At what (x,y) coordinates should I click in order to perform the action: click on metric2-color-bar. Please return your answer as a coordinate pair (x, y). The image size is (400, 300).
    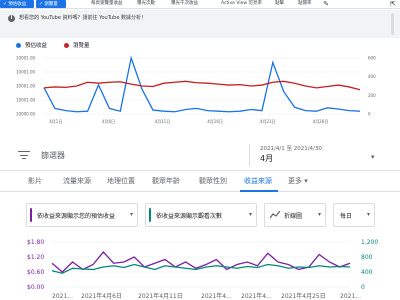
    Looking at the image, I should click on (150, 215).